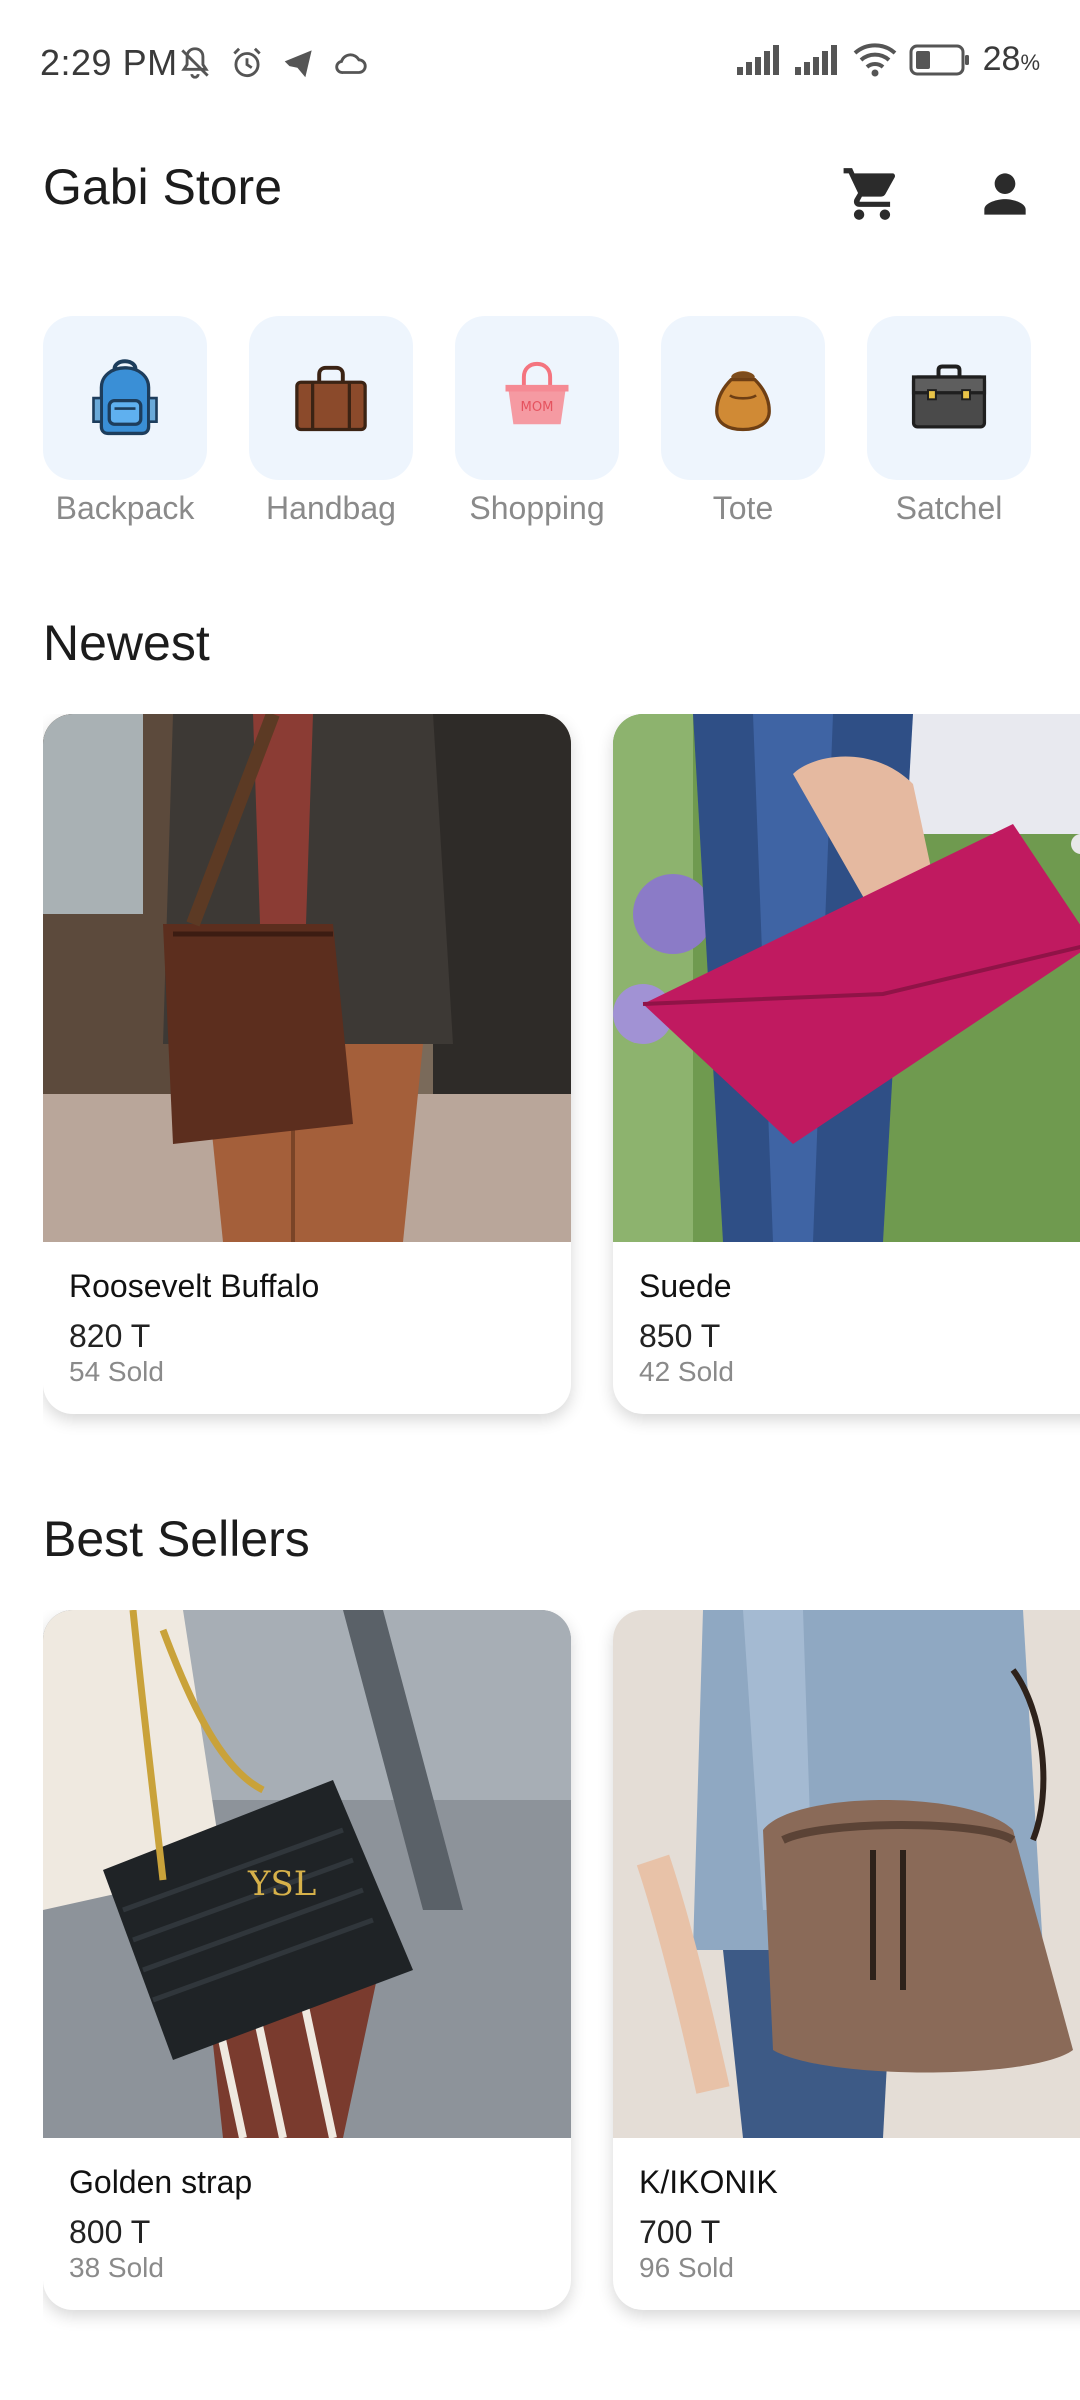 The height and width of the screenshot is (2400, 1080). What do you see at coordinates (708, 2182) in the screenshot?
I see `product-name: K/IKONIK` at bounding box center [708, 2182].